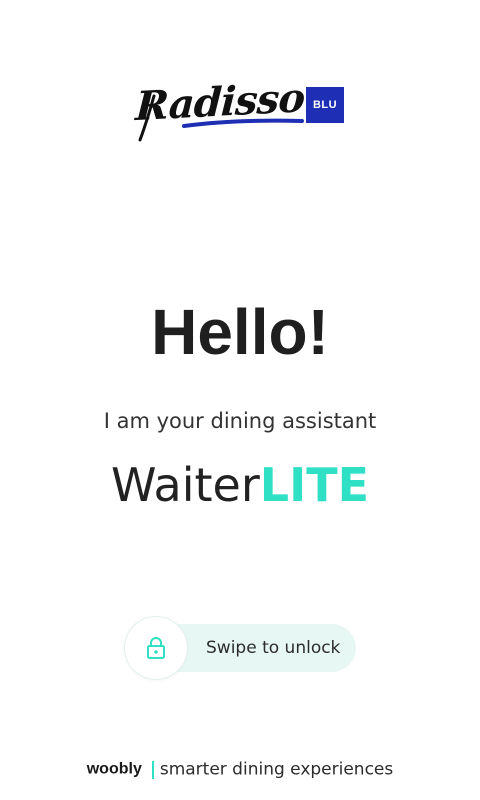 This screenshot has width=480, height=800. What do you see at coordinates (273, 648) in the screenshot?
I see `swipe-unlock-label: Swipe to unlock` at bounding box center [273, 648].